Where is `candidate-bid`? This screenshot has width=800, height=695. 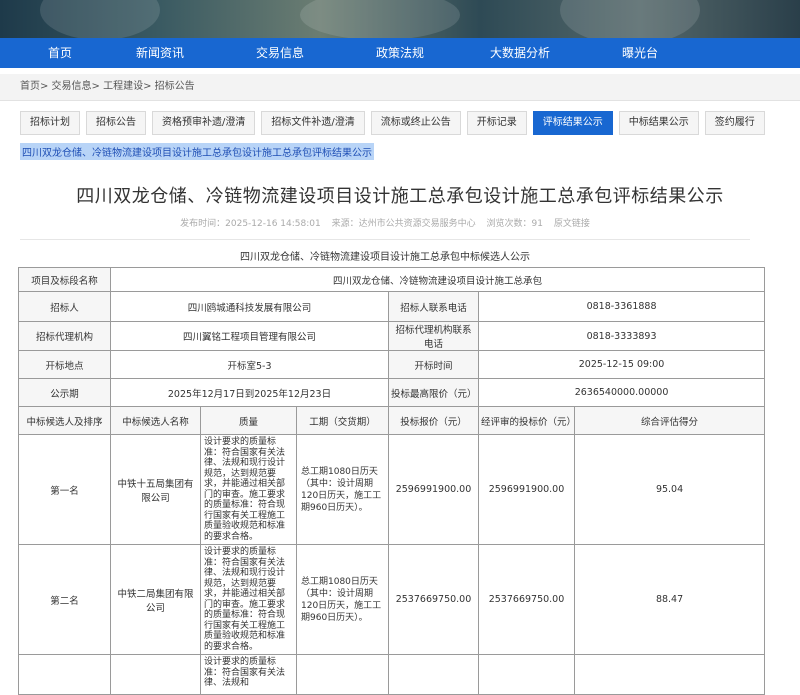
candidate-bid is located at coordinates (433, 674).